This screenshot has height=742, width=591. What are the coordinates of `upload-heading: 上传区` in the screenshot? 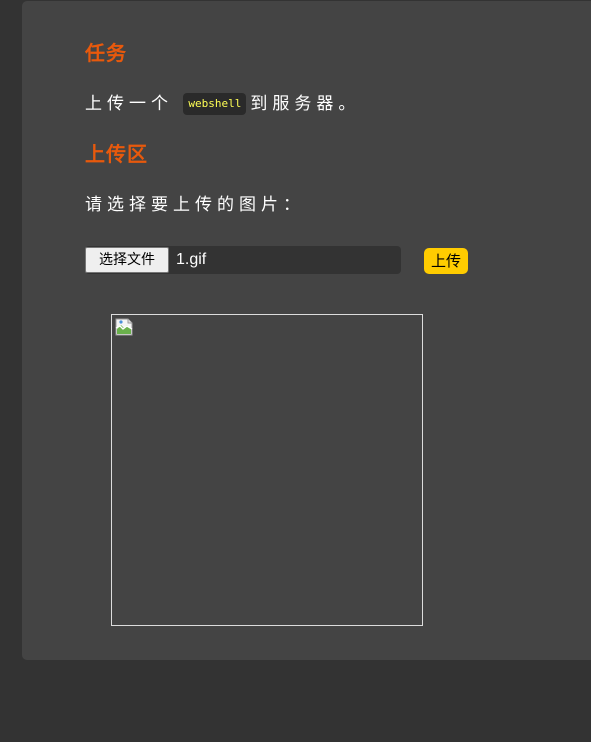 It's located at (116, 154).